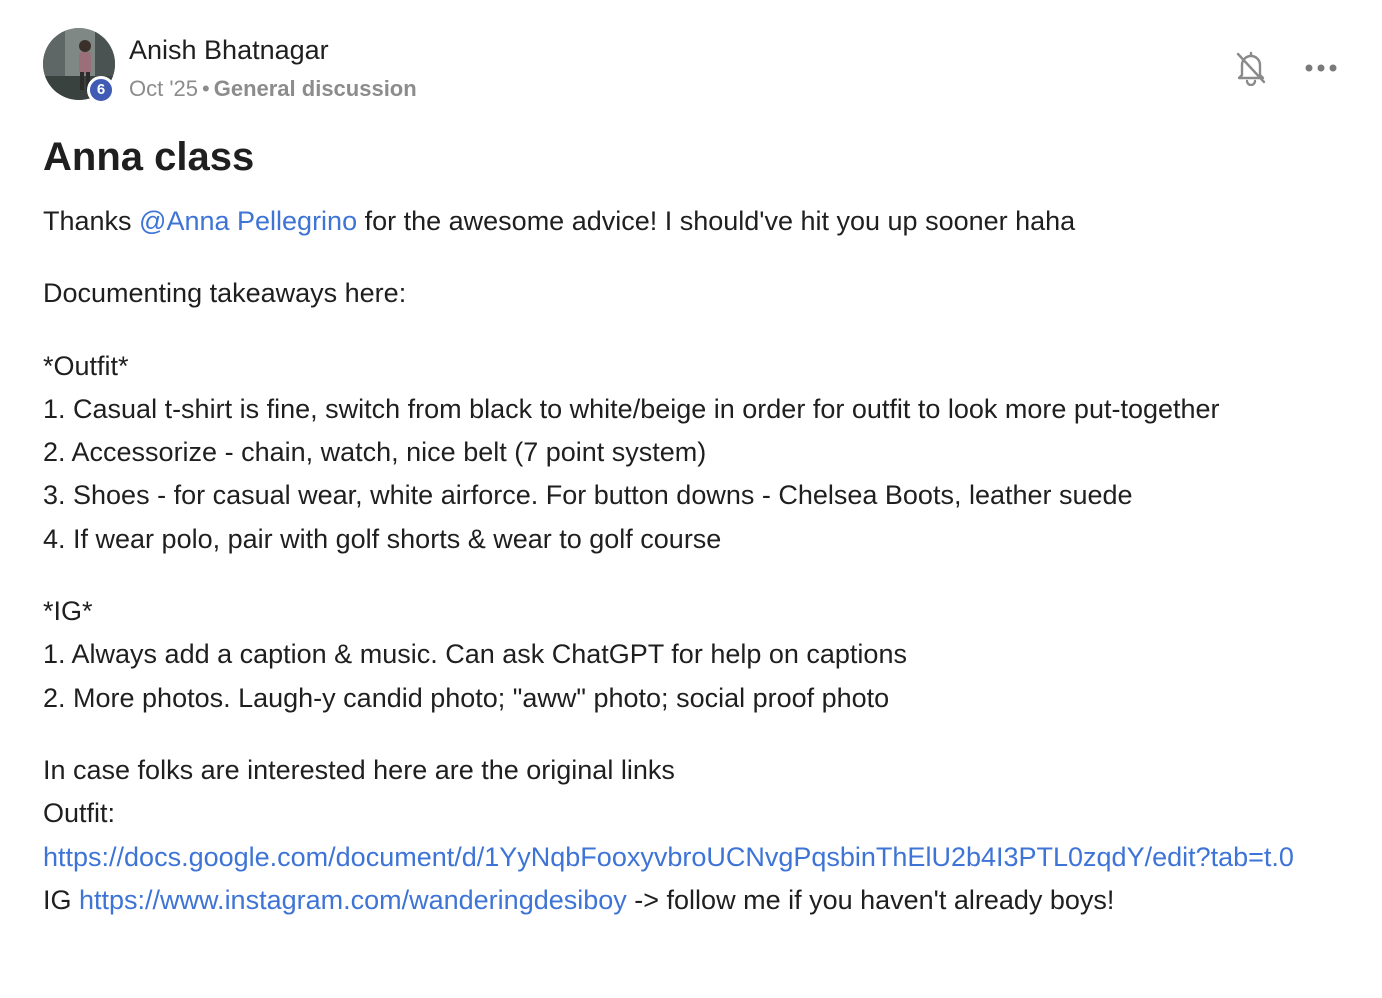 This screenshot has height=998, width=1382. Describe the element at coordinates (80, 66) in the screenshot. I see `author-avatar: 6` at that location.